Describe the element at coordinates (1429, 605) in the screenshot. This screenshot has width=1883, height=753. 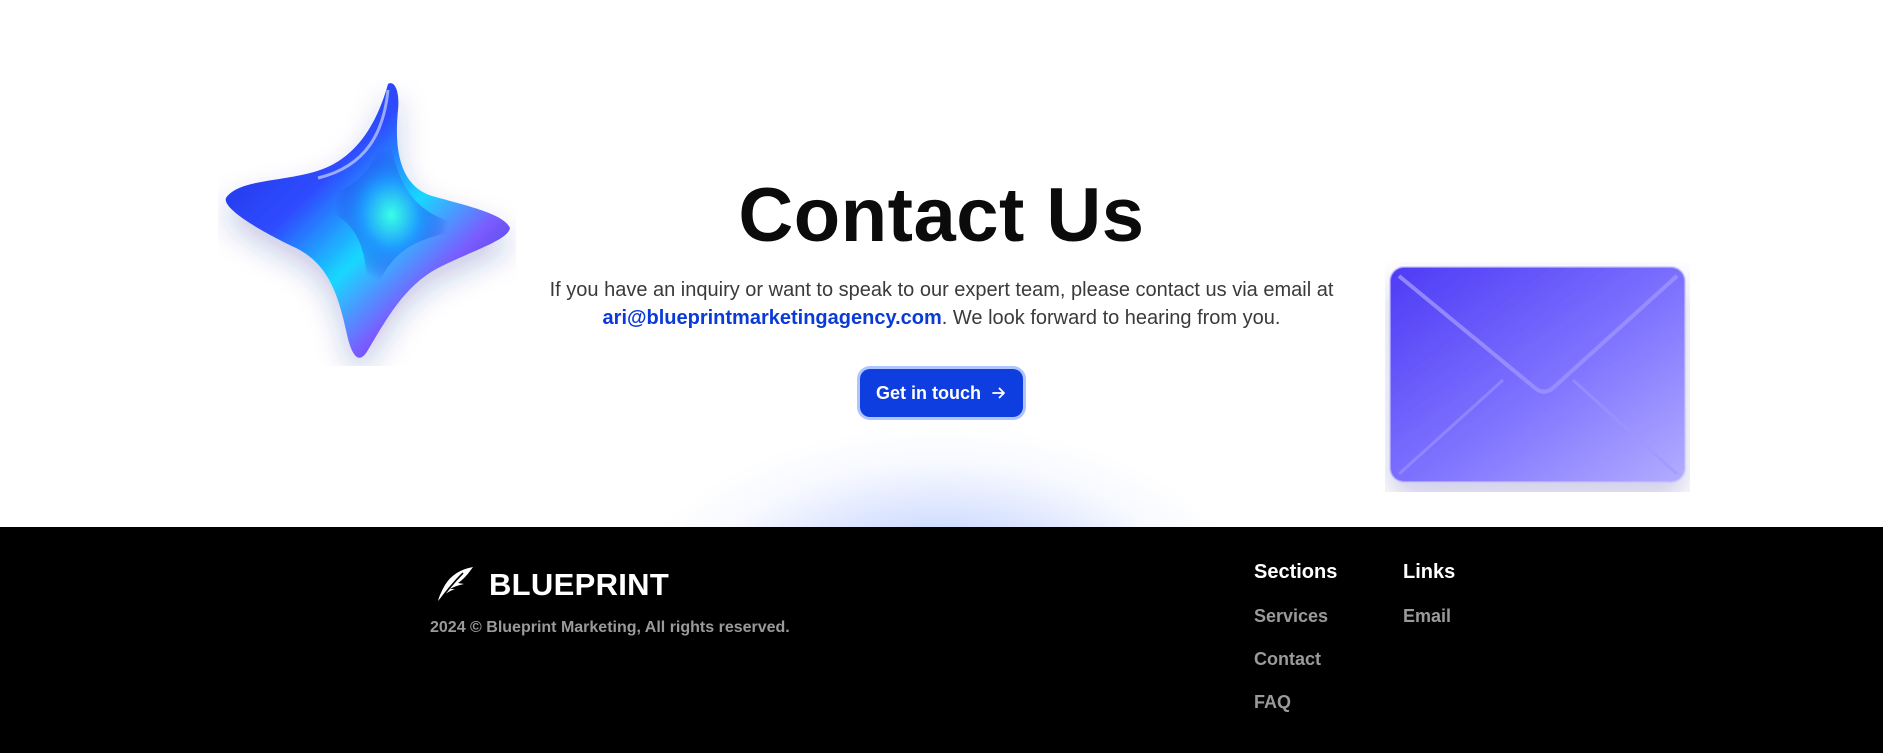
I see `footer-links: Links Email` at that location.